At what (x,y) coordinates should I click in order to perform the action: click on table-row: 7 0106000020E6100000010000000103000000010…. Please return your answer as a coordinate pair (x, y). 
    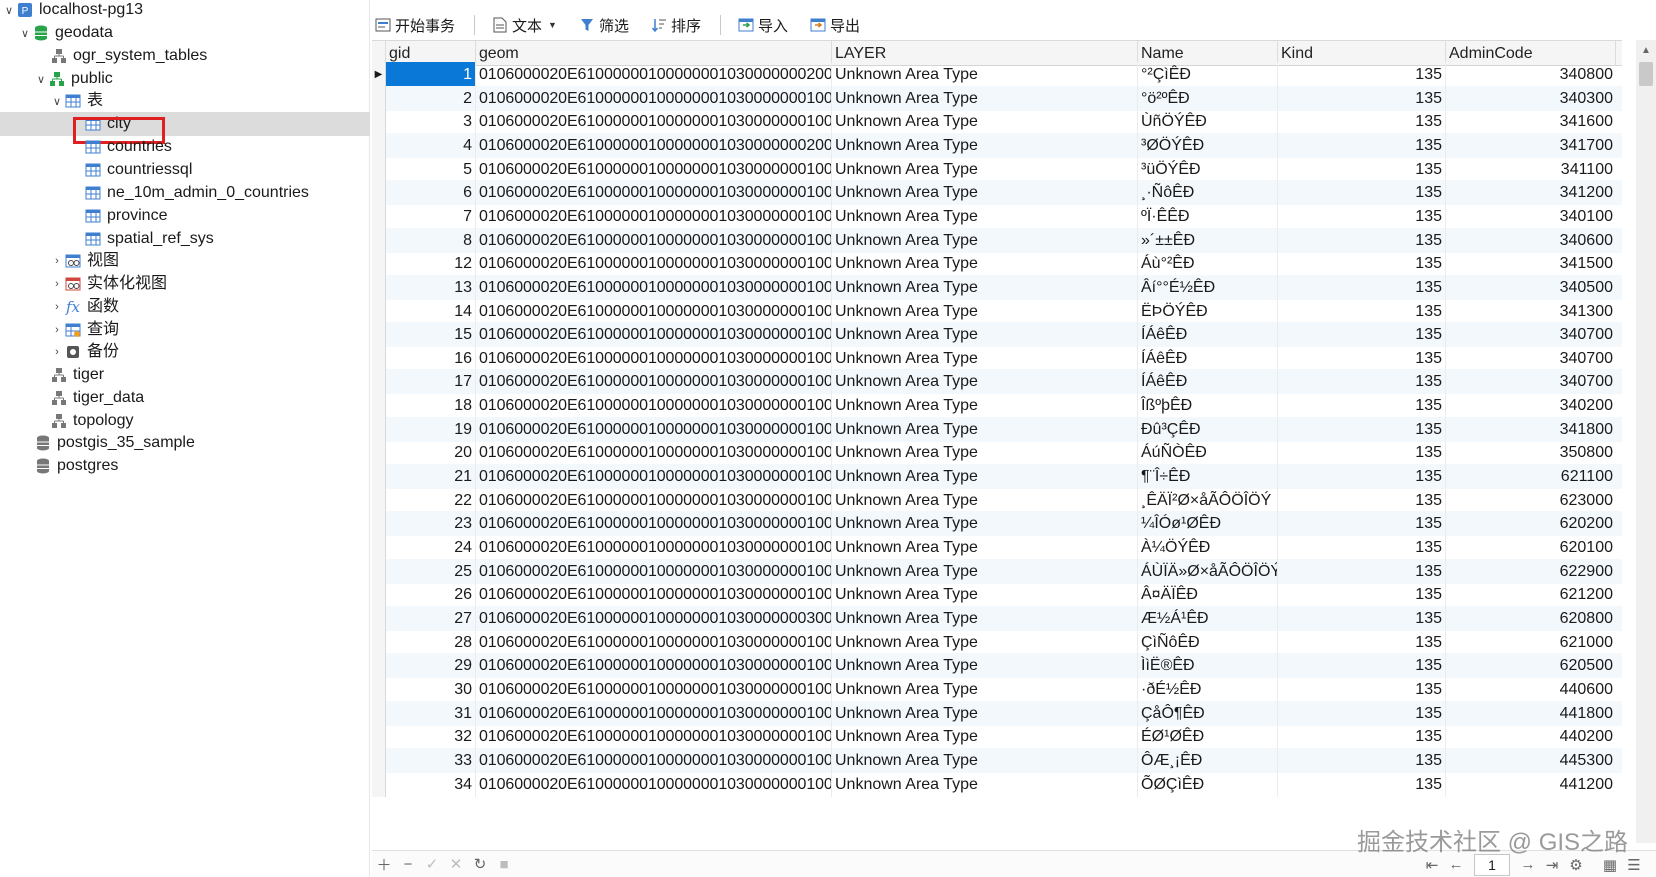
    Looking at the image, I should click on (997, 216).